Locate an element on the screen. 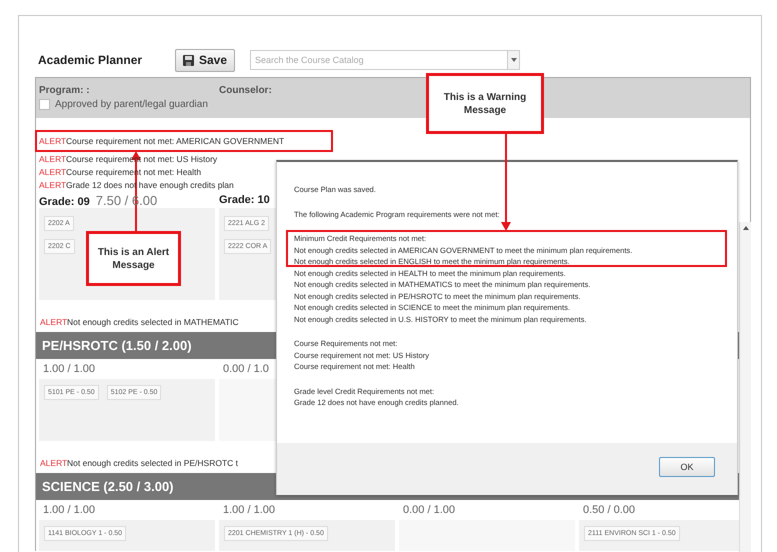  credit-value: 0.50 / 0.00 is located at coordinates (608, 510).